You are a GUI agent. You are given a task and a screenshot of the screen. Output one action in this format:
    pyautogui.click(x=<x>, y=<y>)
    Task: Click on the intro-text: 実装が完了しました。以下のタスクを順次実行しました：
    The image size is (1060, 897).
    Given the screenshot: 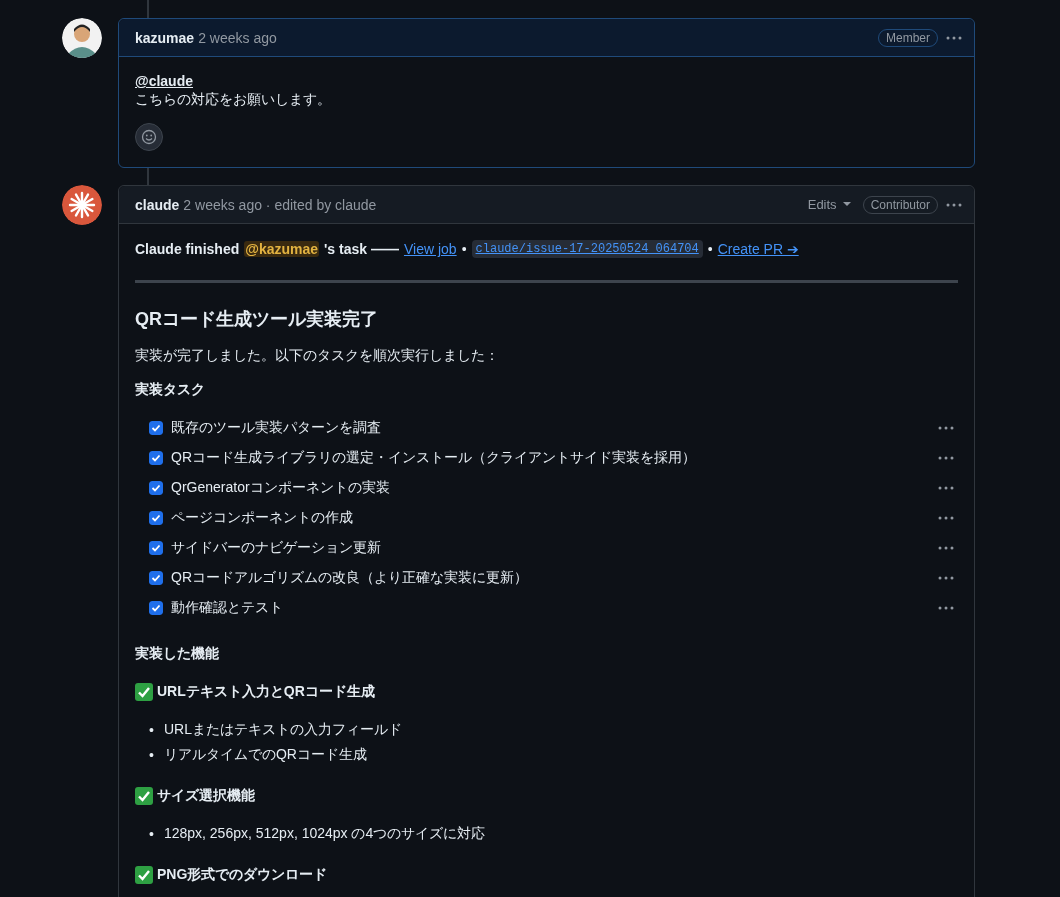 What is the action you would take?
    pyautogui.click(x=317, y=356)
    